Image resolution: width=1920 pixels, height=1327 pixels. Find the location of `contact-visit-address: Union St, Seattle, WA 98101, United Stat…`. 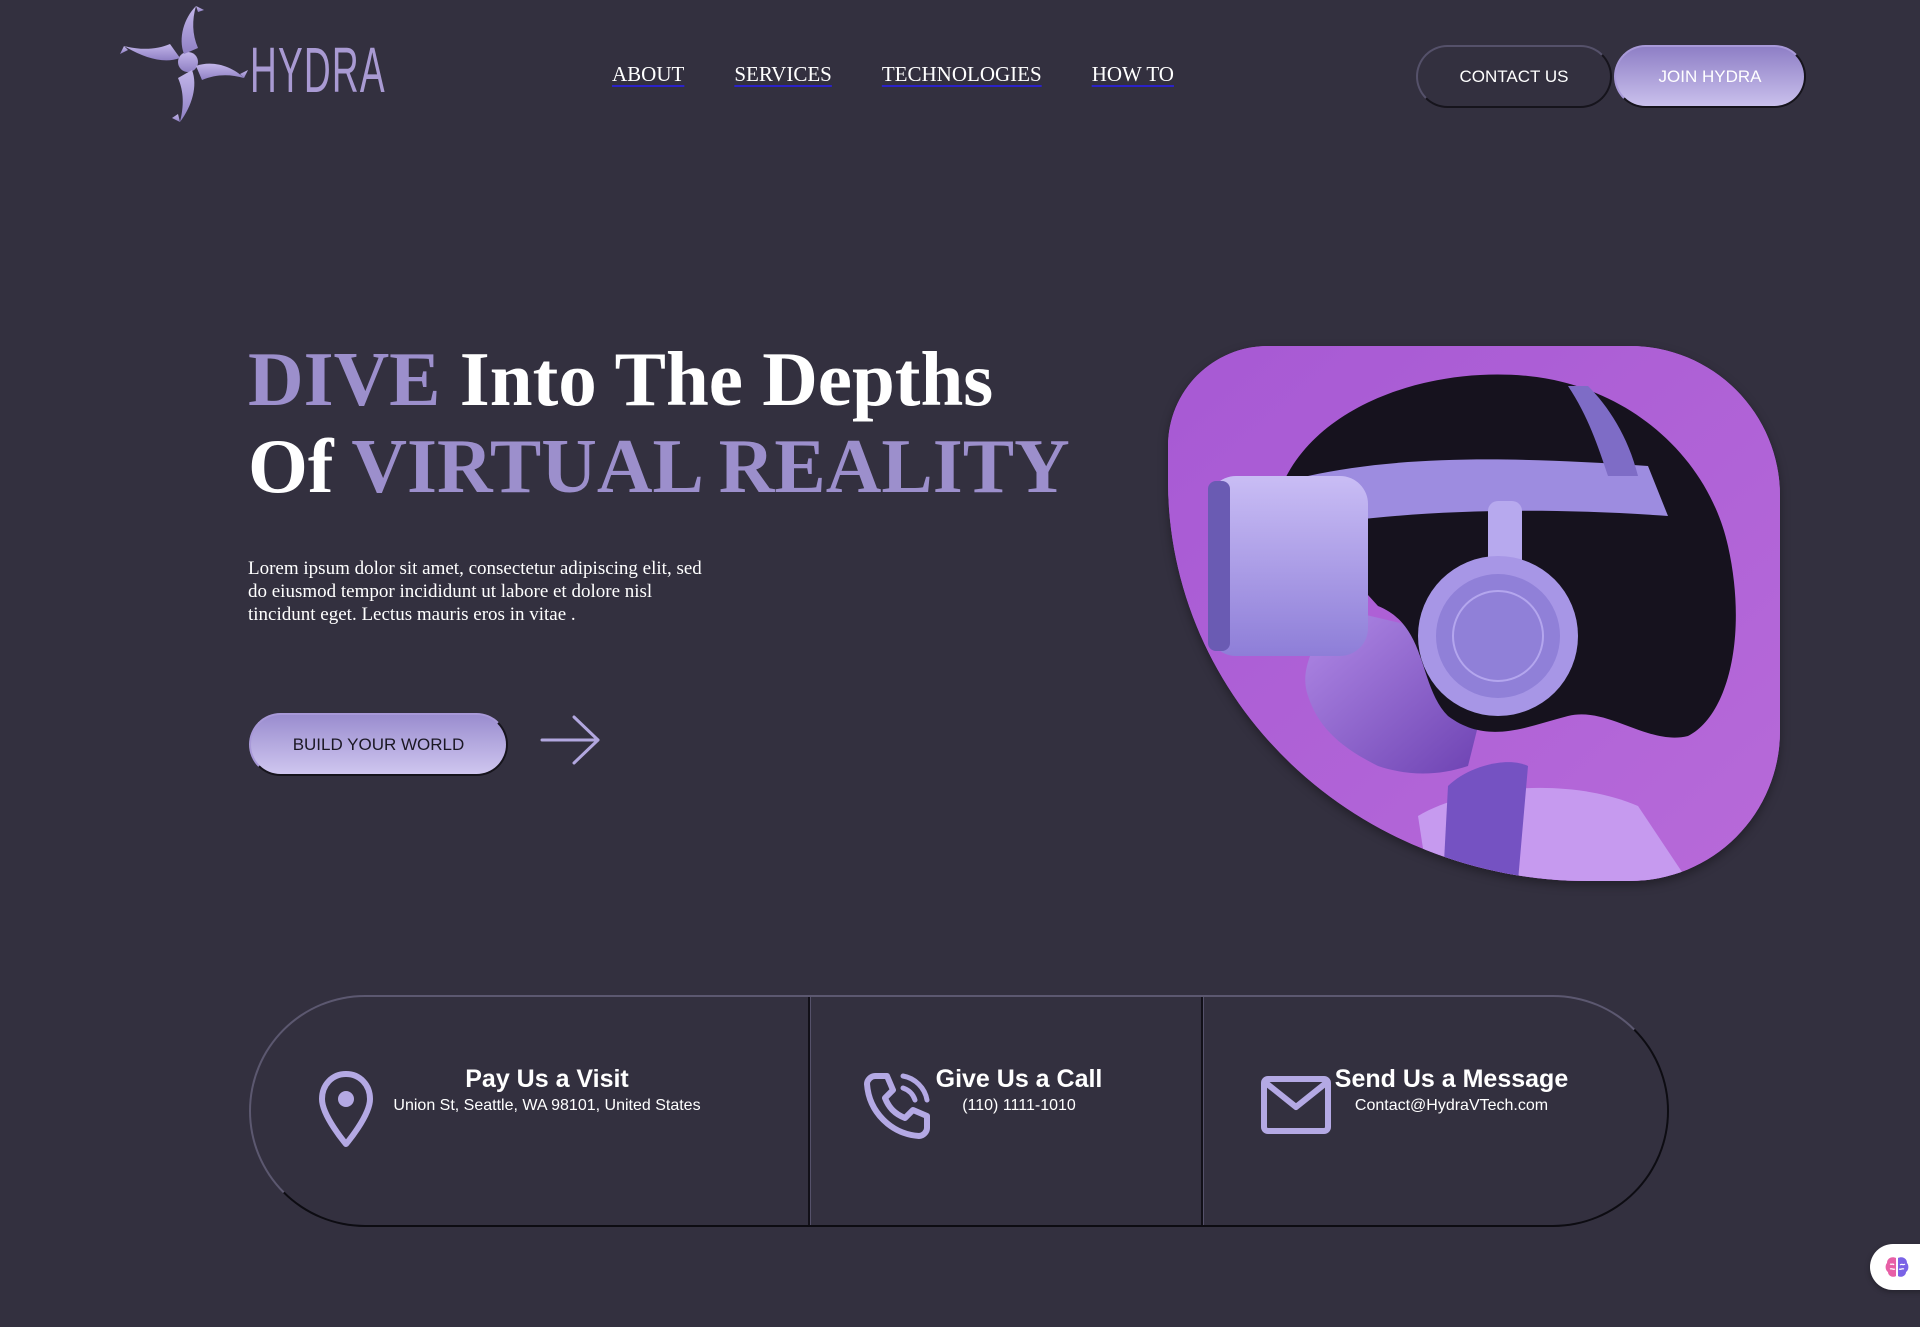

contact-visit-address: Union St, Seattle, WA 98101, United Stat… is located at coordinates (547, 1105).